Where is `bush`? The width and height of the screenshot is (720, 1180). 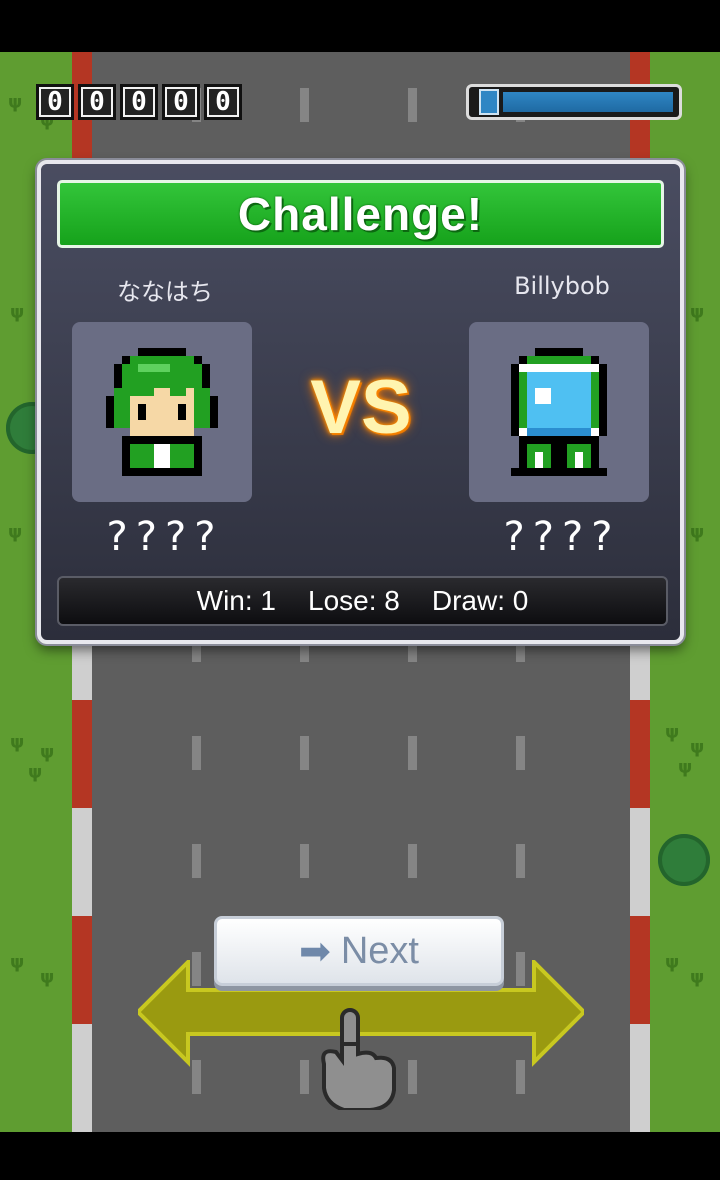
bush is located at coordinates (684, 860).